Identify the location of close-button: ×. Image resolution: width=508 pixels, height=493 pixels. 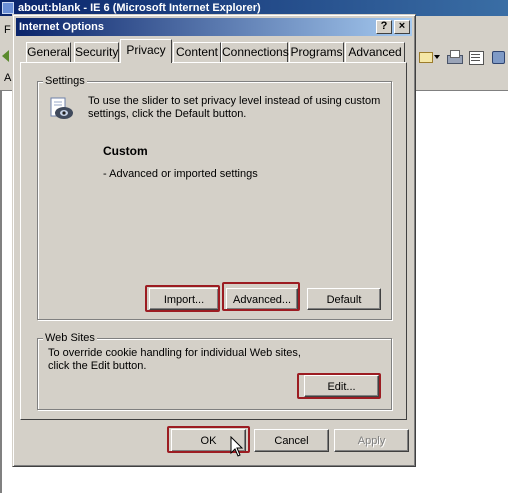
(402, 27).